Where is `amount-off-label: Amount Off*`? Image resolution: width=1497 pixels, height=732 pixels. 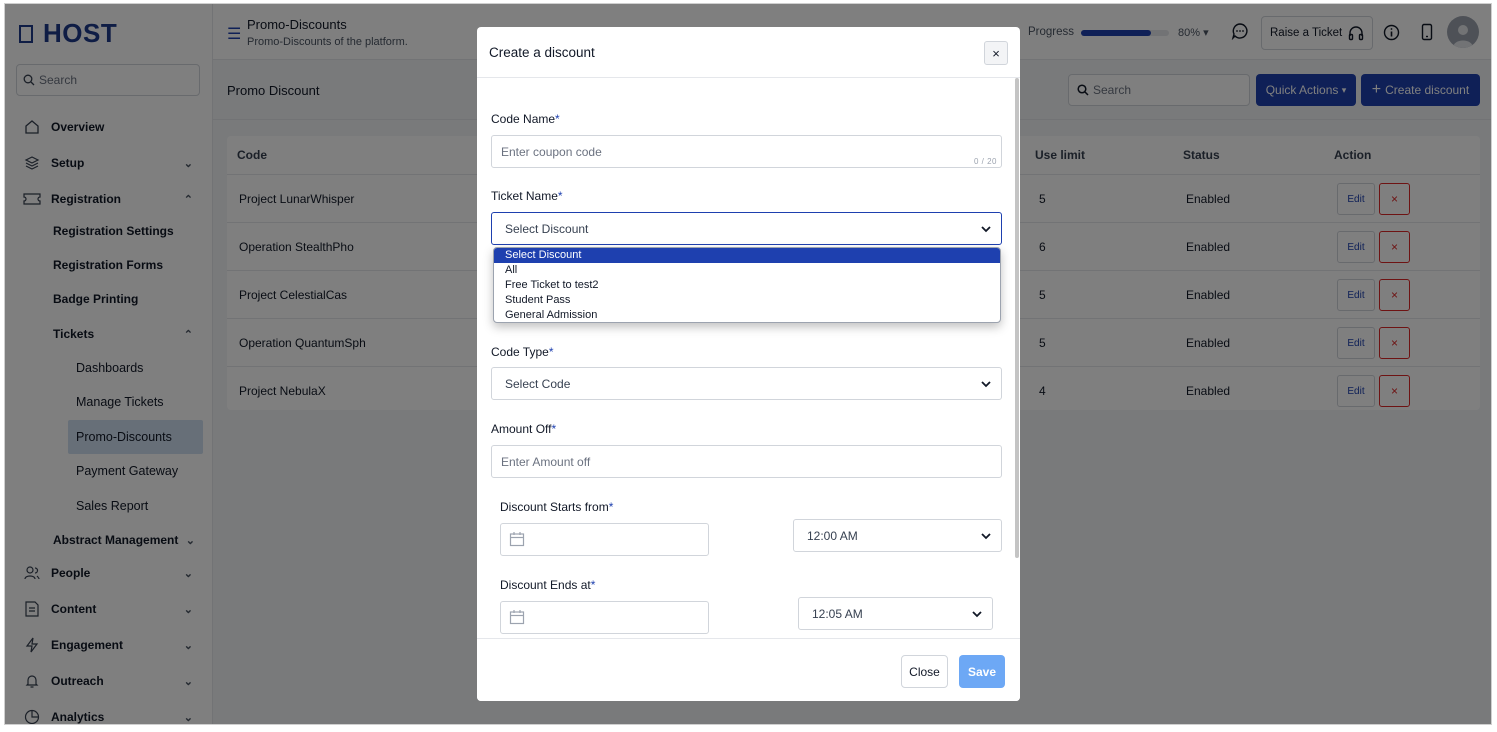 amount-off-label: Amount Off* is located at coordinates (523, 429).